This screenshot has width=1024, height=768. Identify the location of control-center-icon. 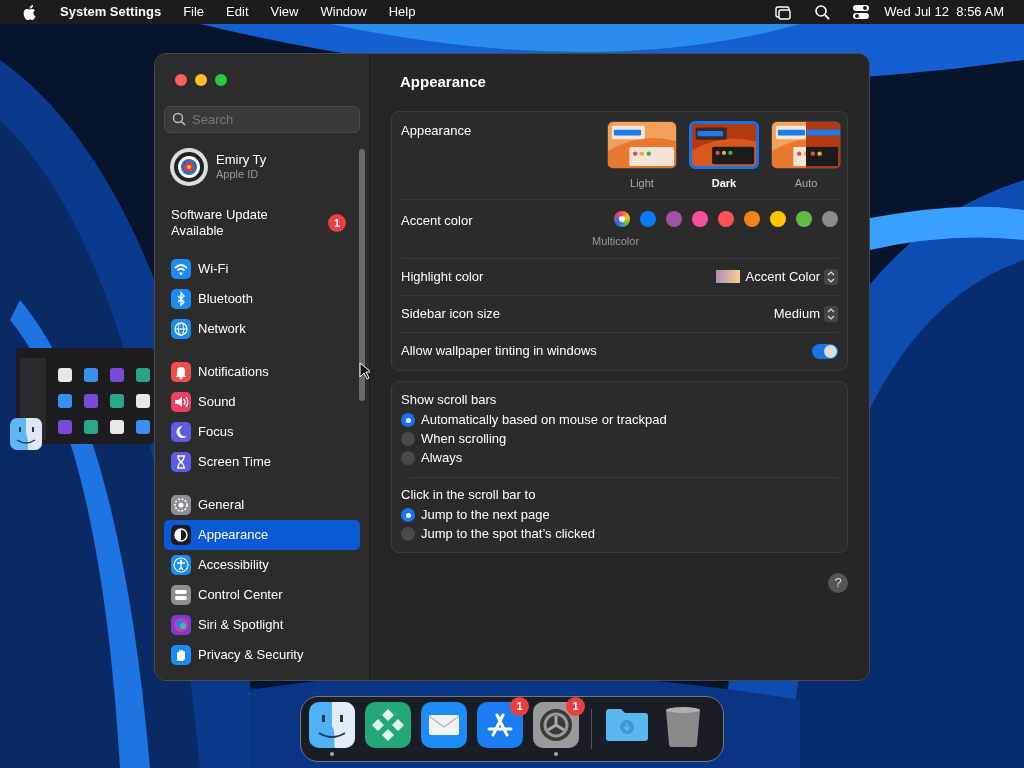
(861, 12).